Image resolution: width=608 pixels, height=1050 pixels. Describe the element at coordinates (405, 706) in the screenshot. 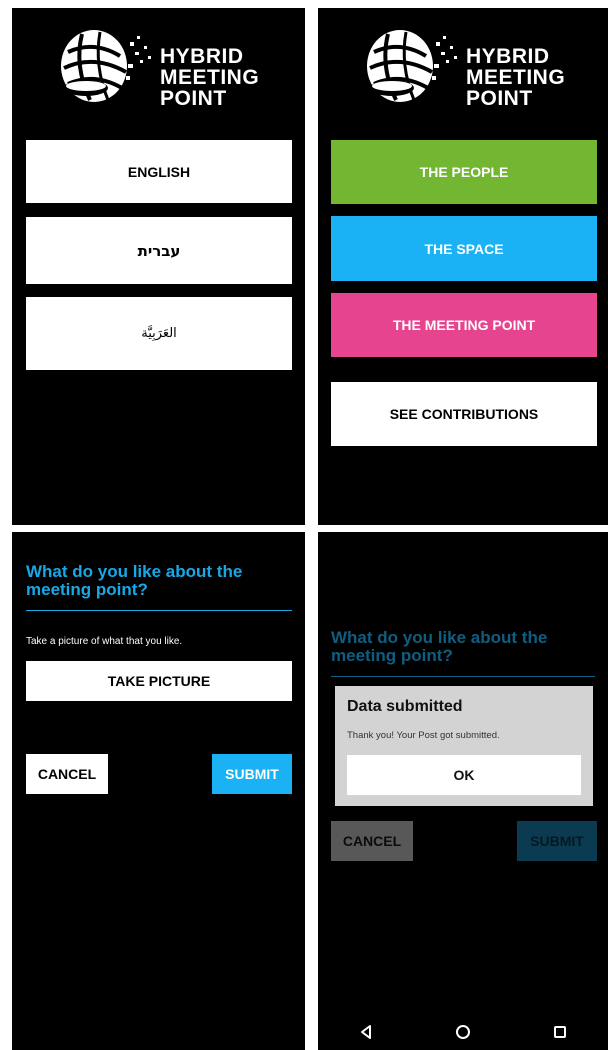

I see `dialog-title: Data submitted` at that location.